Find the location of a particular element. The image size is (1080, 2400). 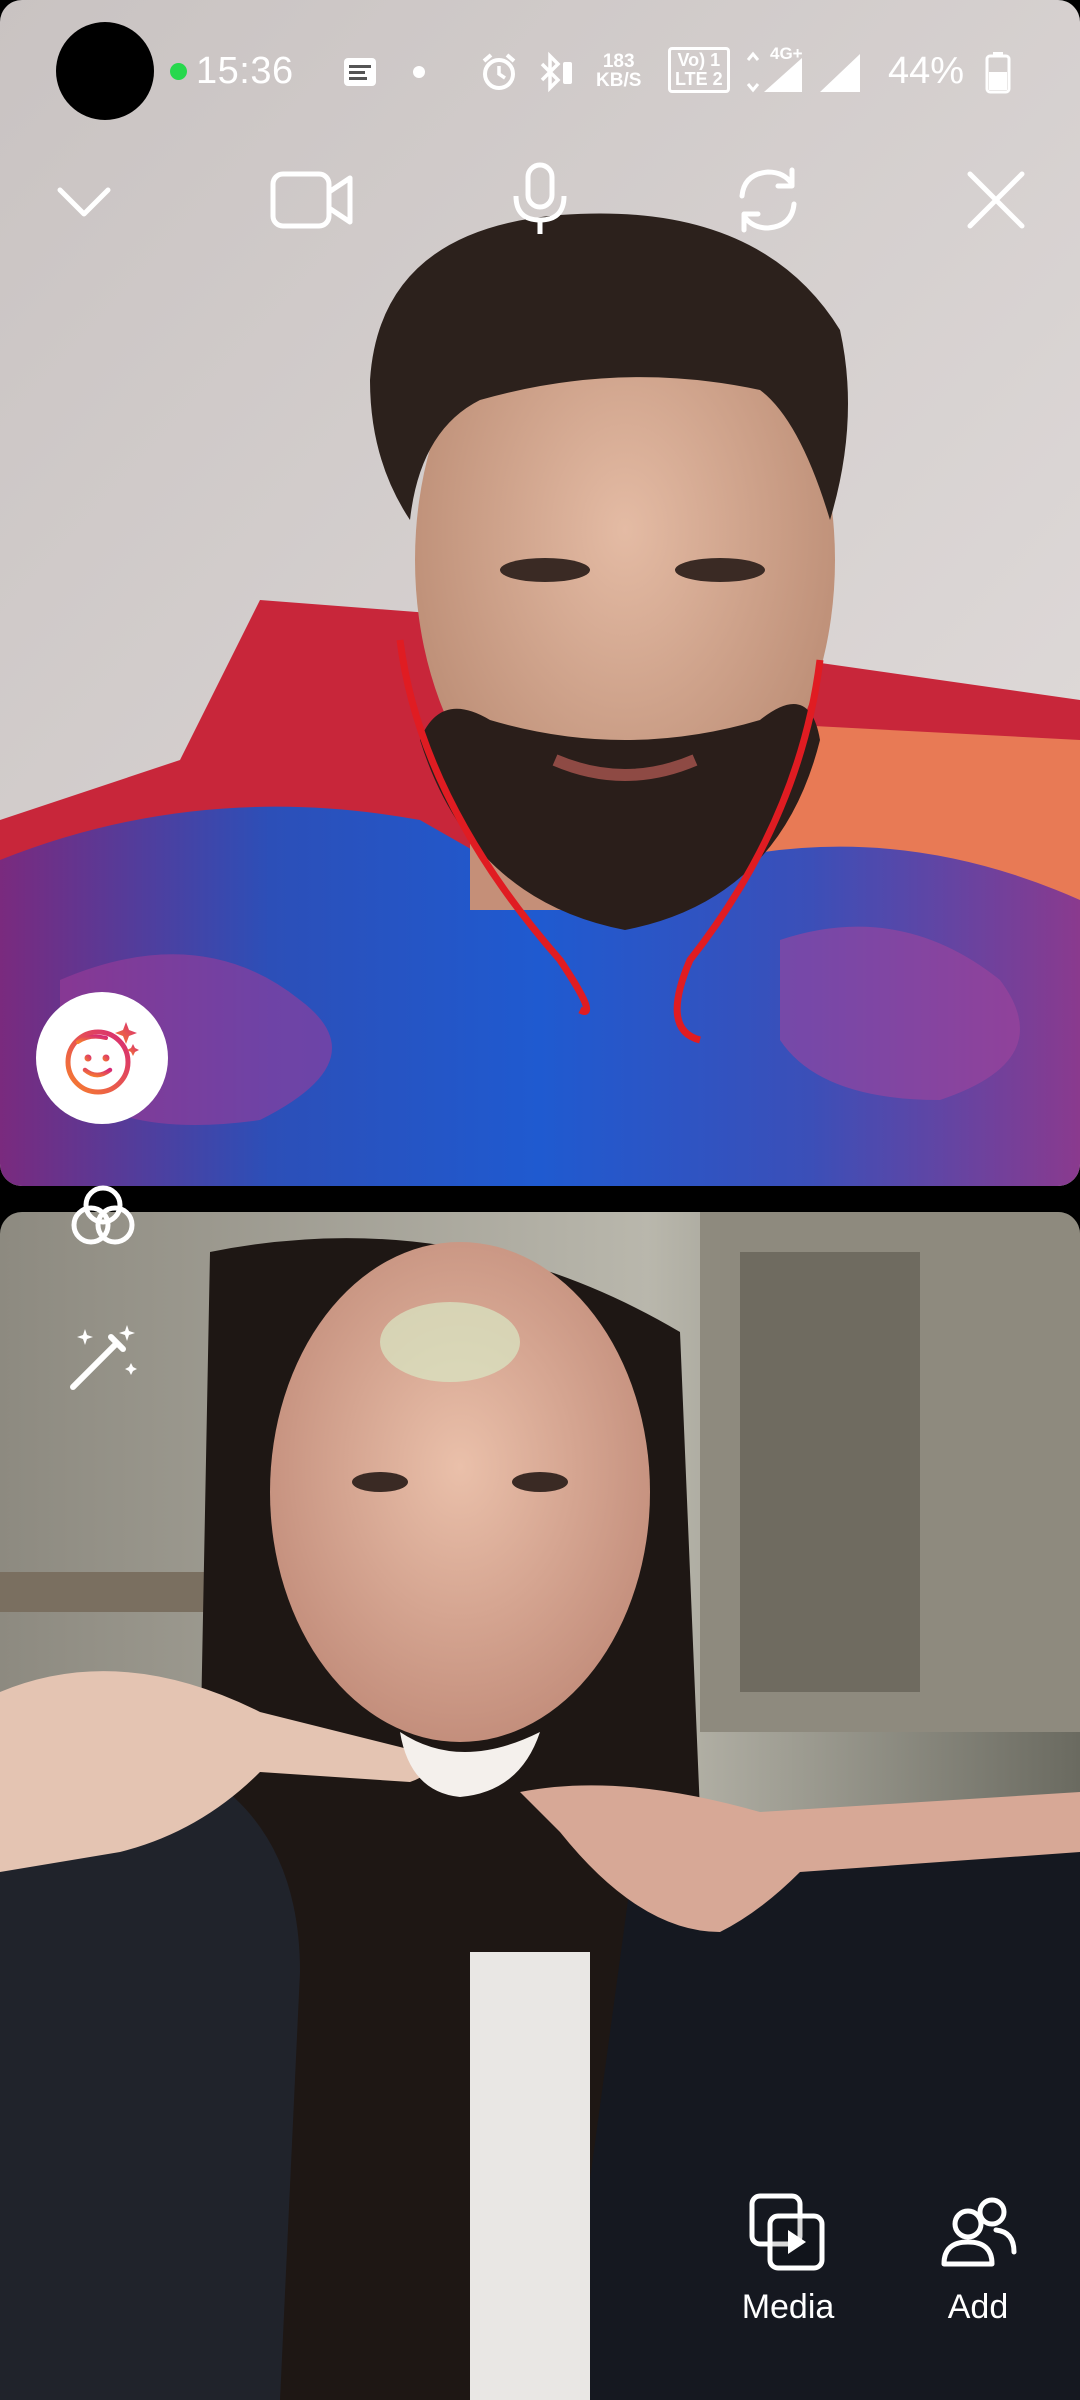

alarm-icon is located at coordinates (499, 72).